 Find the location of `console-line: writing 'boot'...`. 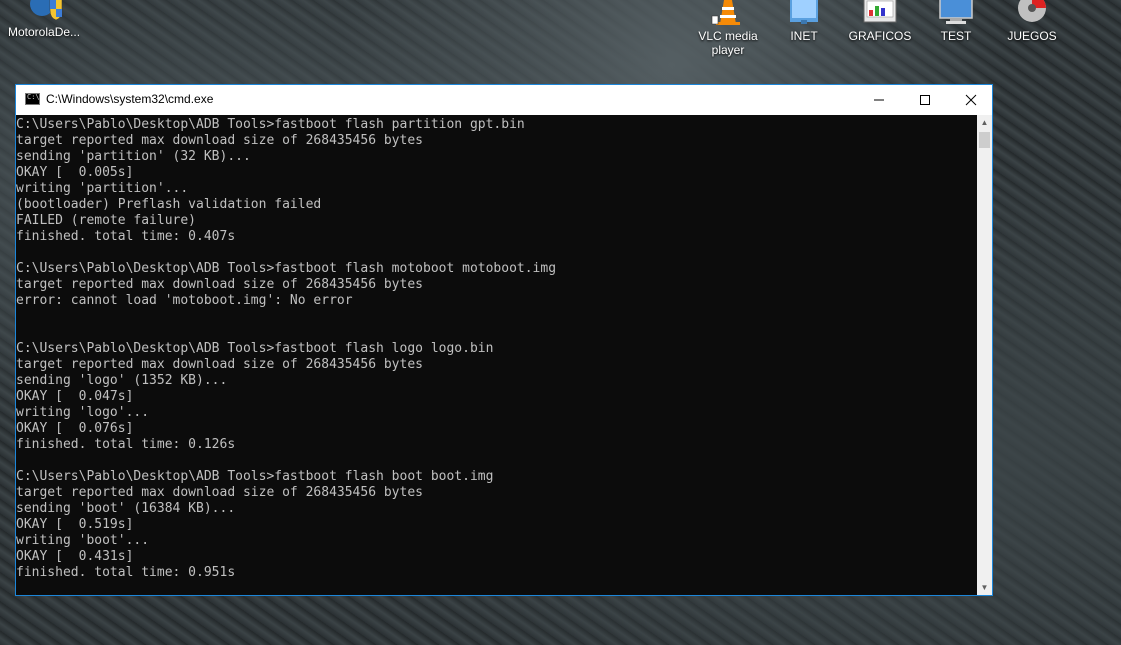

console-line: writing 'boot'... is located at coordinates (83, 540).